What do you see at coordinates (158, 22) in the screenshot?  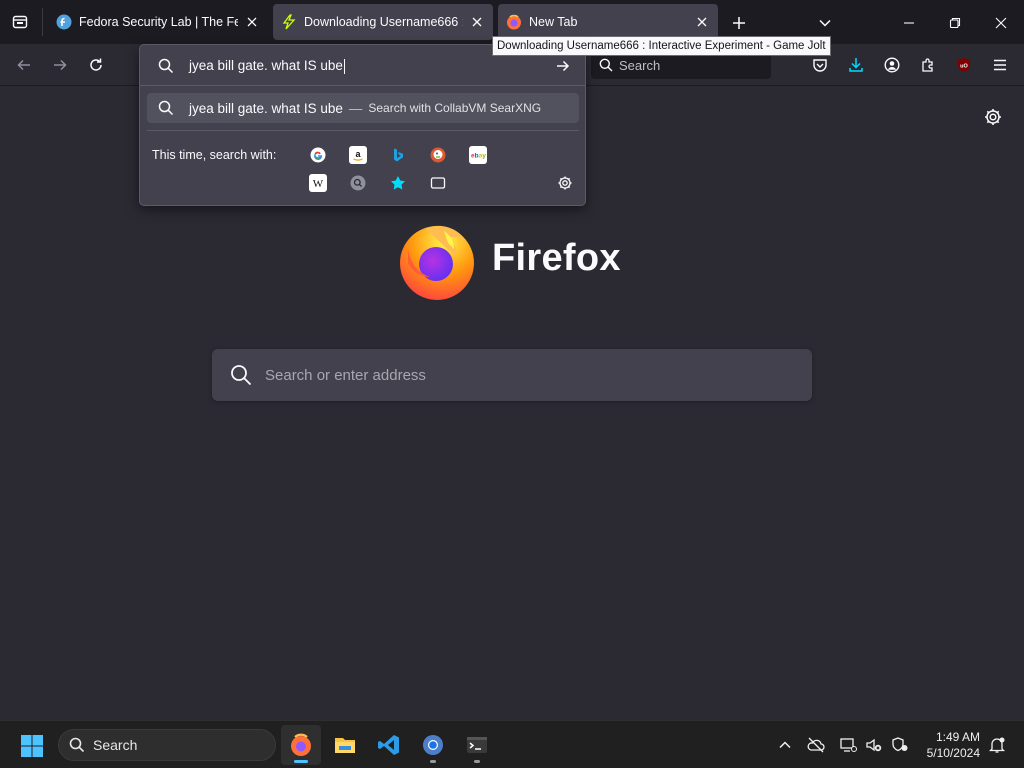 I see `tab-fedora: Fedora Security Lab | The Fedora` at bounding box center [158, 22].